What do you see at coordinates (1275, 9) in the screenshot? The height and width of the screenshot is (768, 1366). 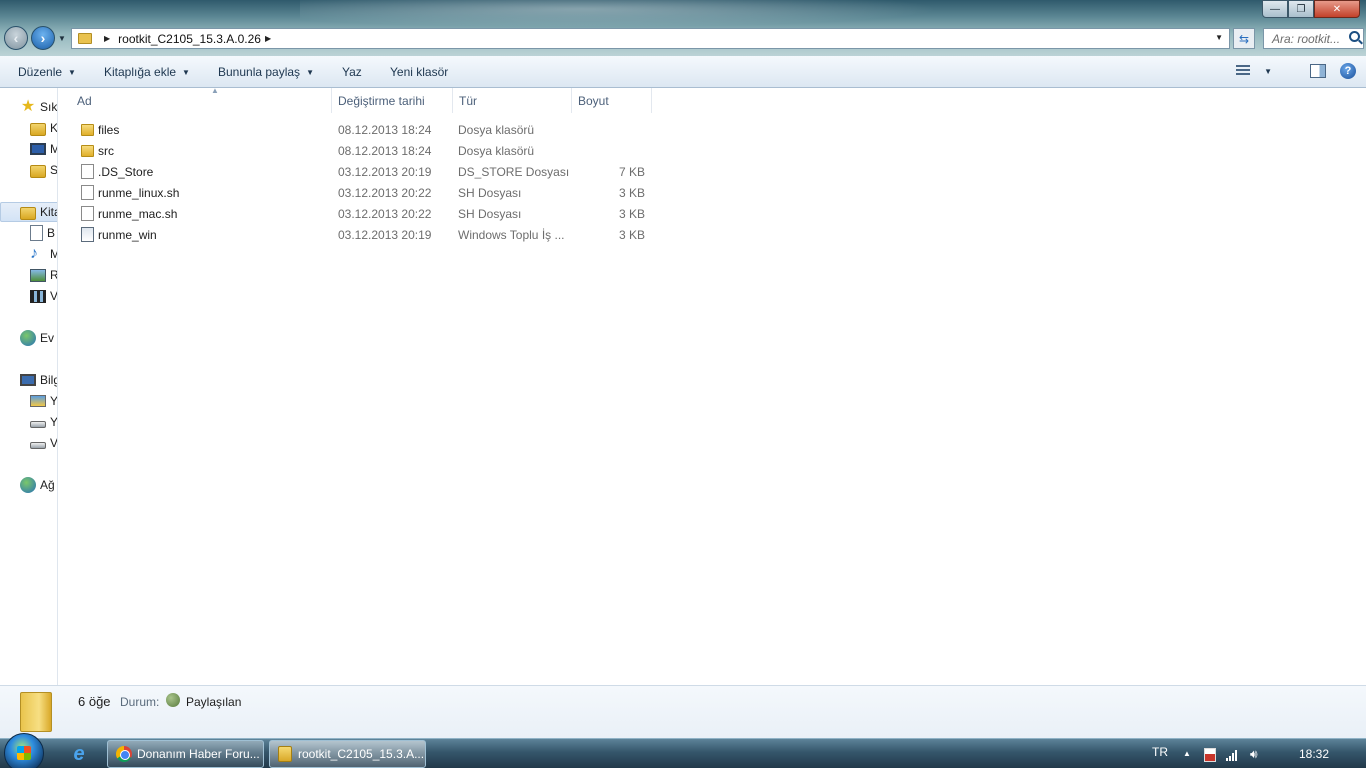 I see `minimize-button: —` at bounding box center [1275, 9].